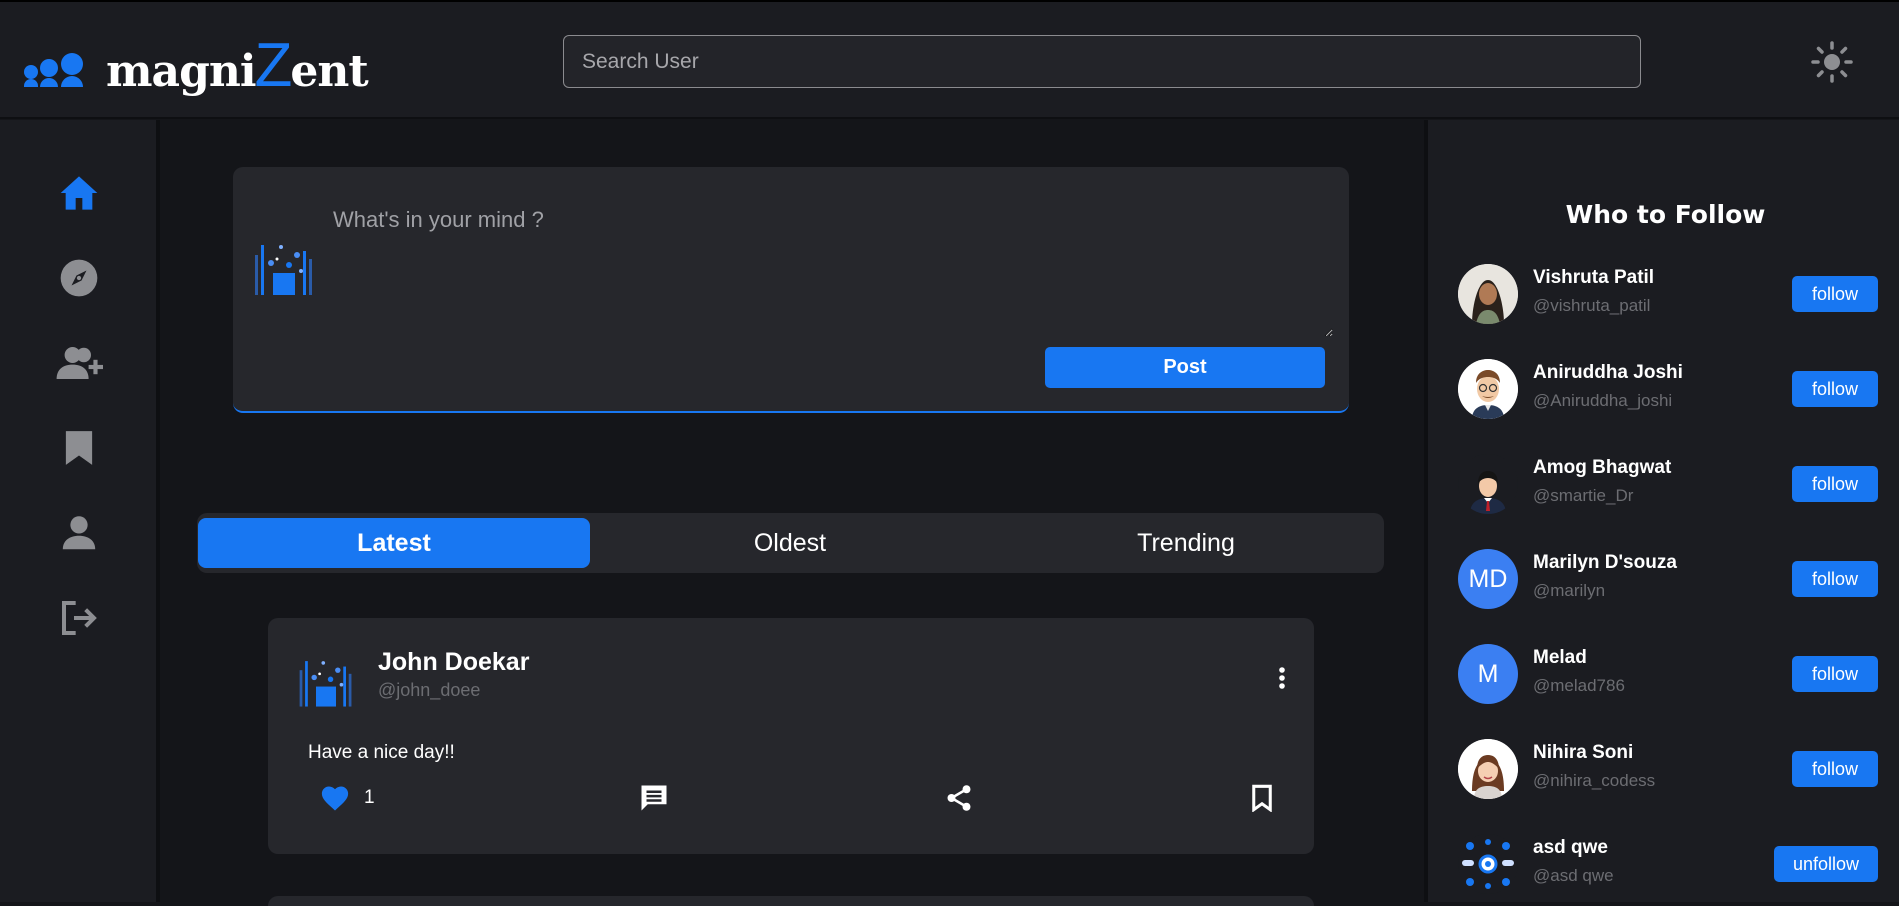 The image size is (1899, 906). I want to click on next-post-card, so click(791, 901).